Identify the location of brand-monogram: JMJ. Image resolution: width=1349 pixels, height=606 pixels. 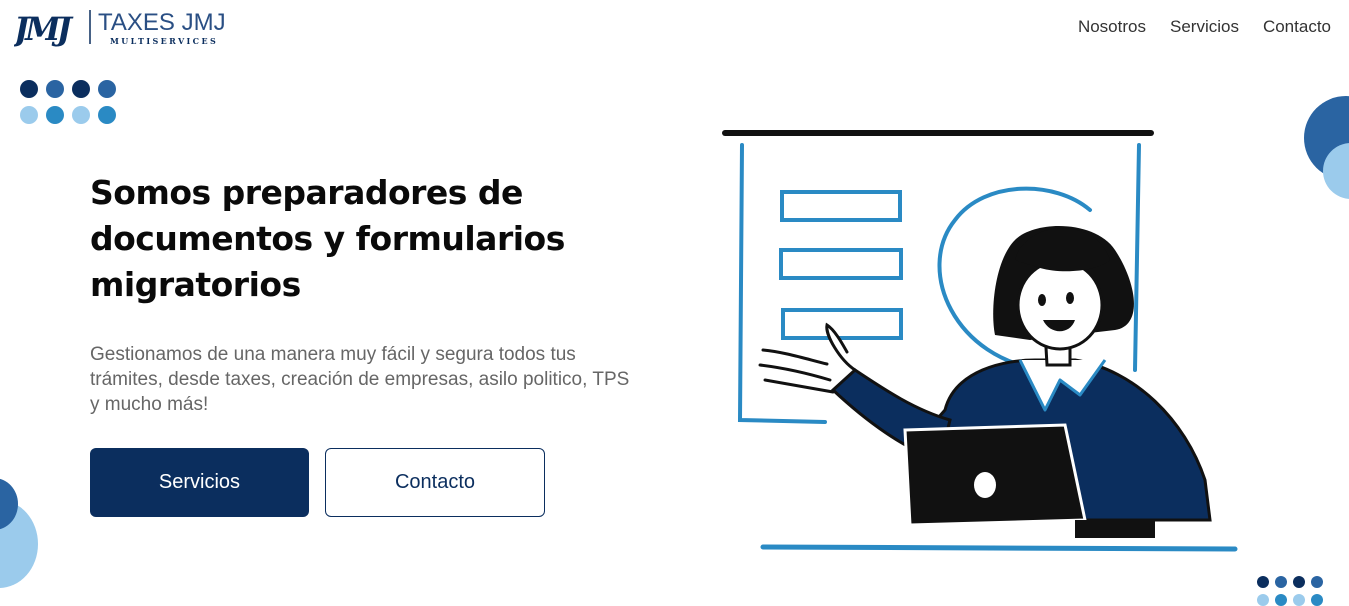
(44, 29).